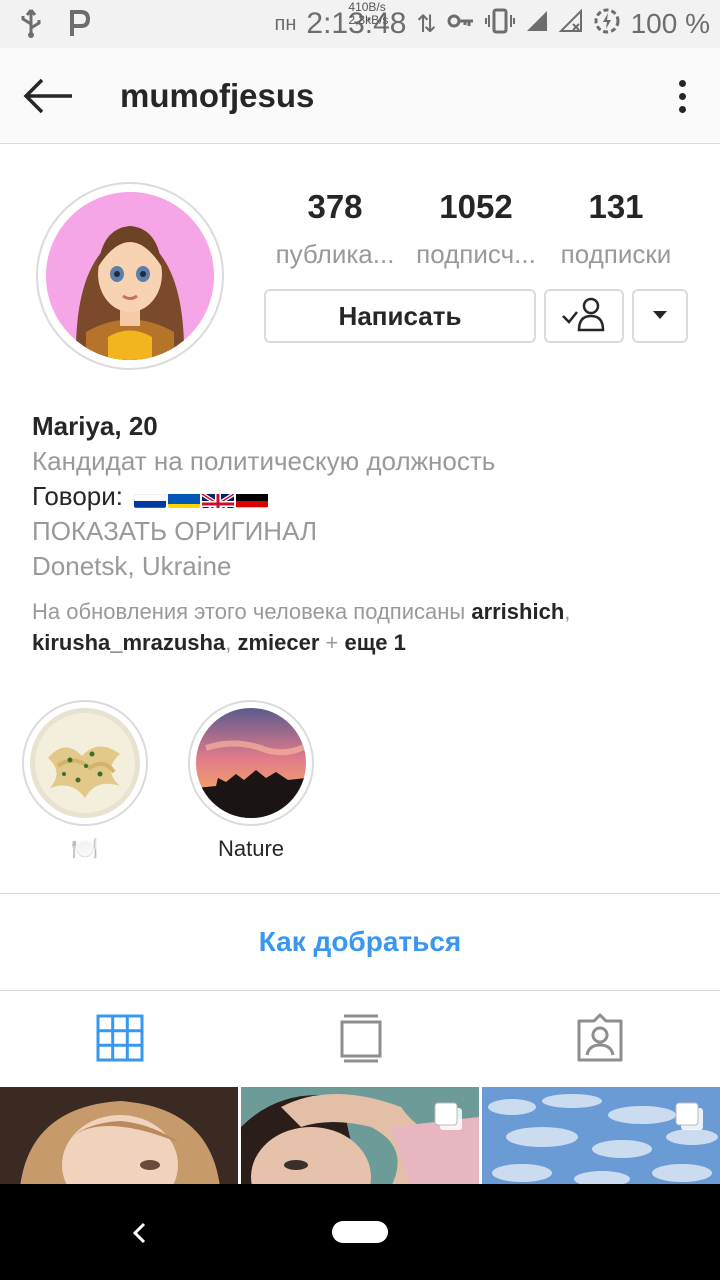 This screenshot has width=720, height=1280. I want to click on user-check-icon, so click(584, 316).